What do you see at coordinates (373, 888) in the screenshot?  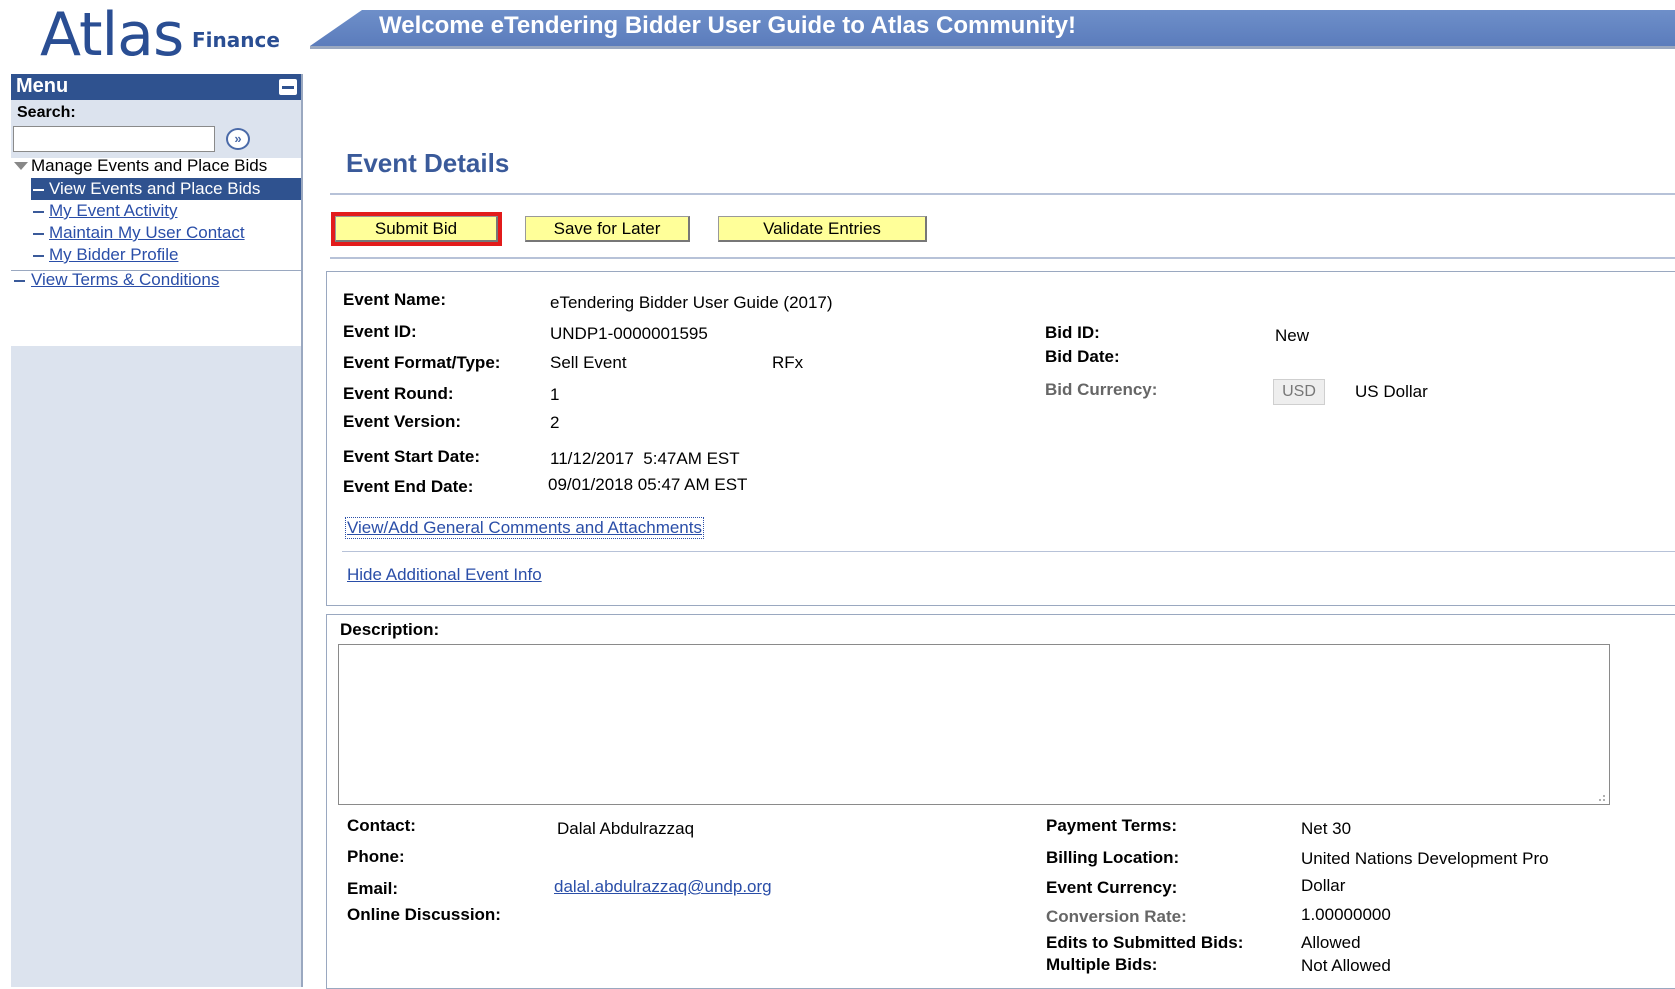 I see `email-label: Email:` at bounding box center [373, 888].